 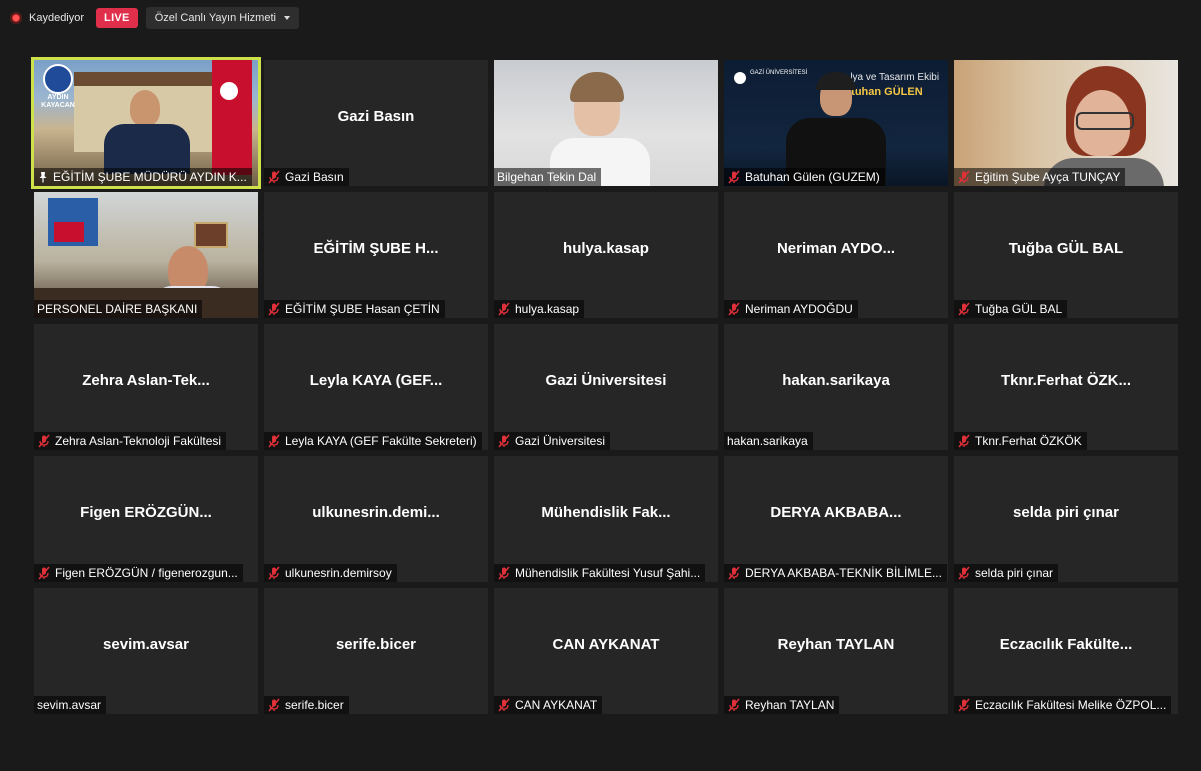 I want to click on participant-label-text: sevim.avsar, so click(x=69, y=705).